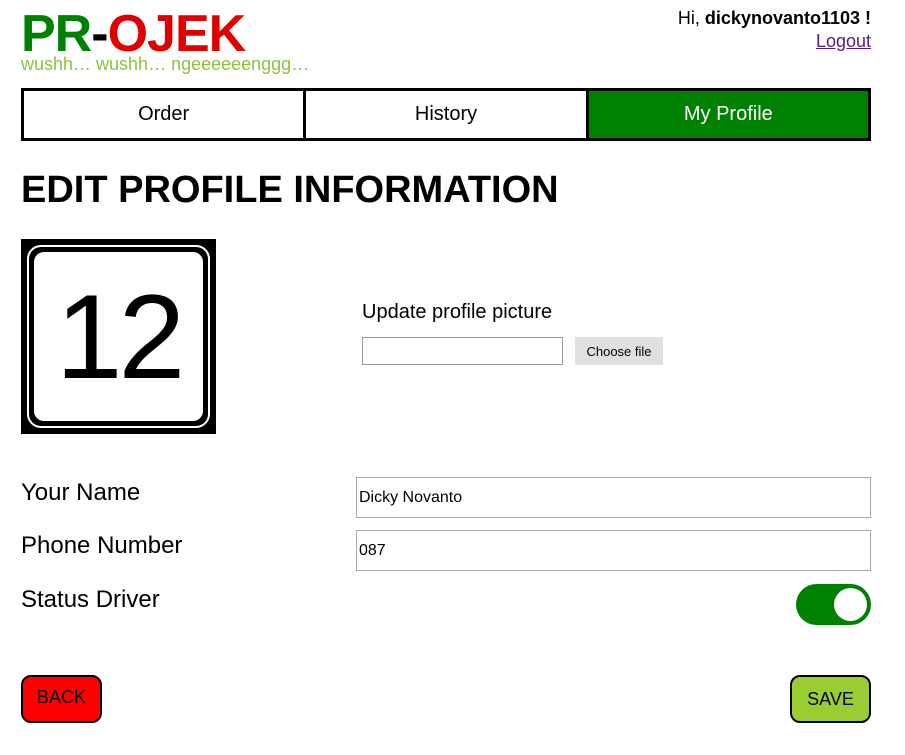  What do you see at coordinates (90, 599) in the screenshot?
I see `status-driver-label: Status Driver` at bounding box center [90, 599].